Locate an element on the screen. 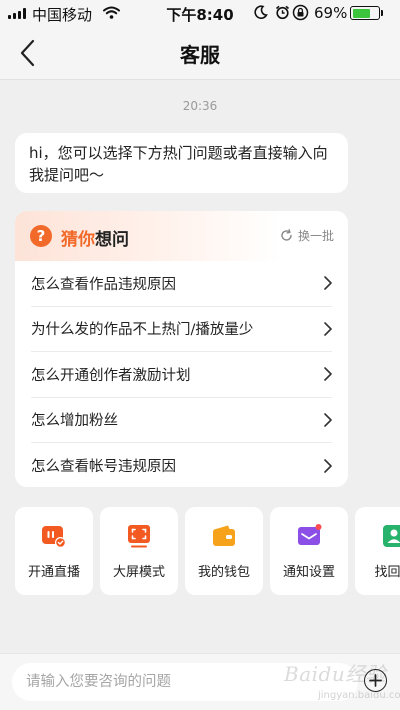  question-item: 怎么查看帐号违规原因 is located at coordinates (181, 465).